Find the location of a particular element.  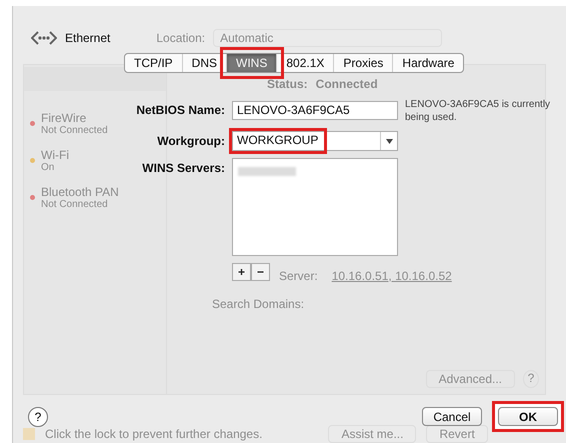

search-domains-label: Search Domains: is located at coordinates (258, 304).